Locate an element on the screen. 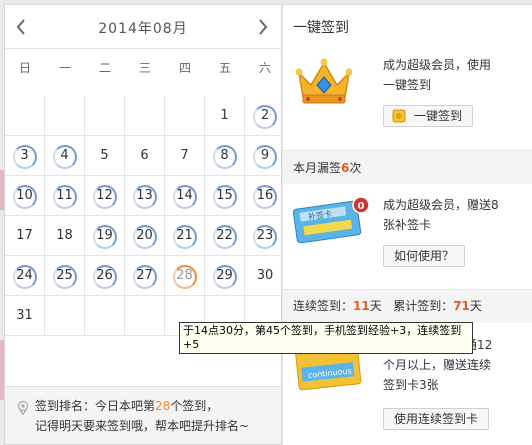  calendar-day-25: 25 is located at coordinates (65, 276).